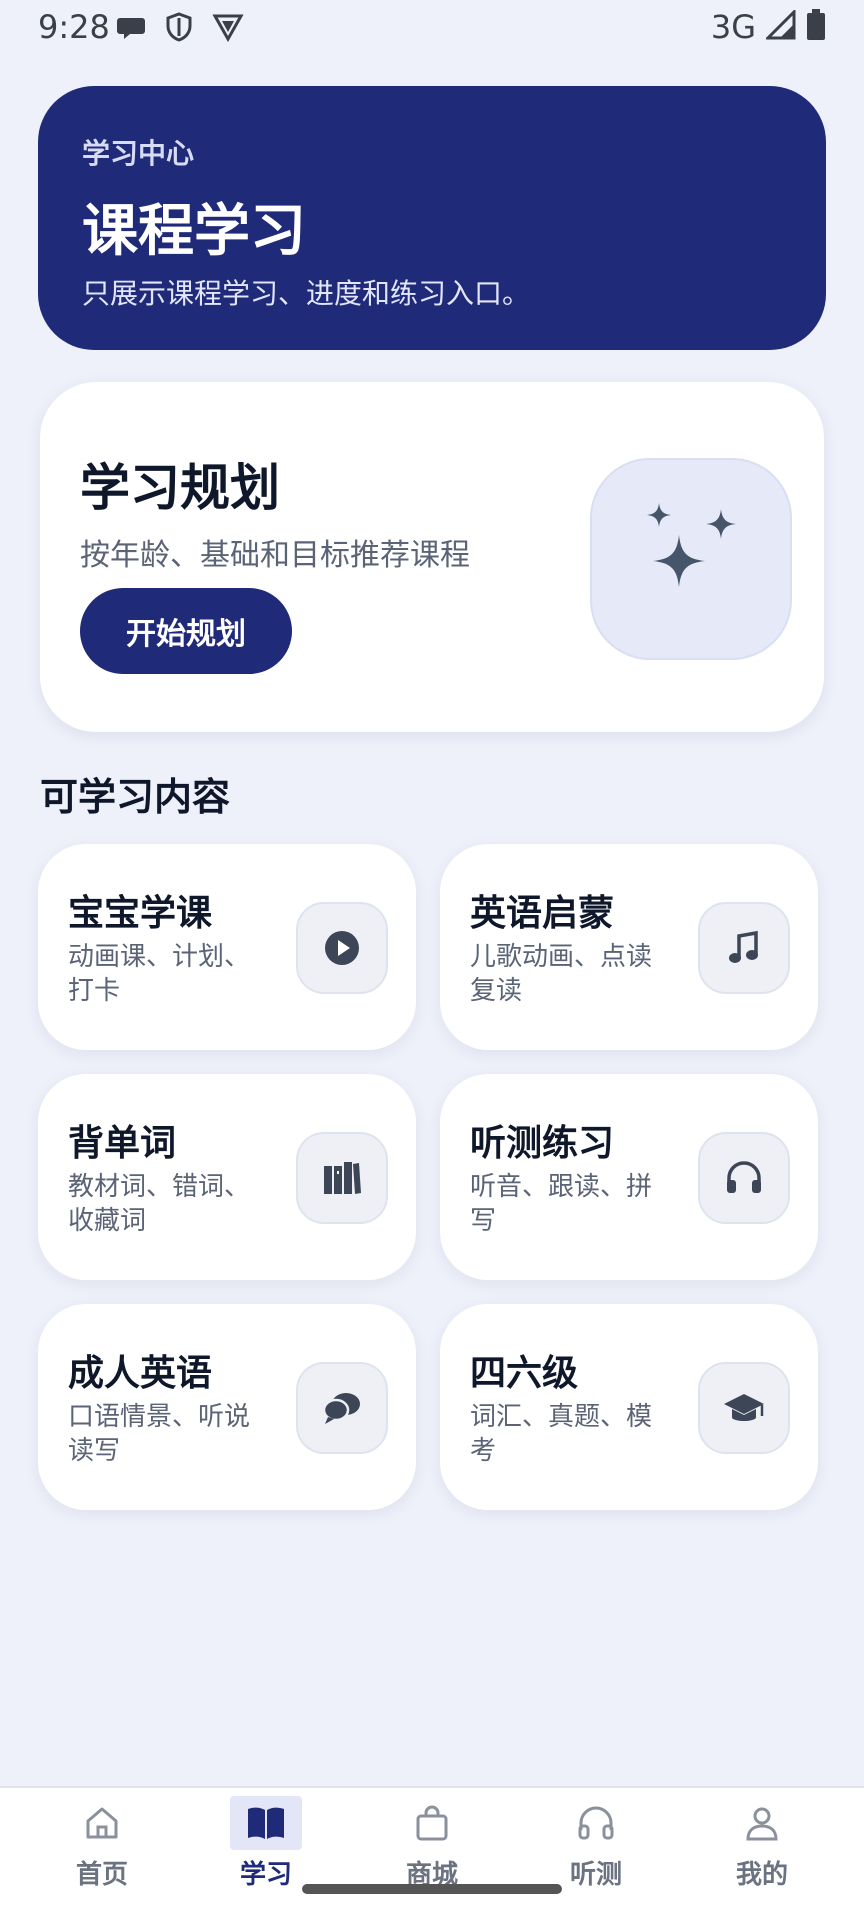  I want to click on tile-desc: 教材词、错词、收藏词, so click(159, 1204).